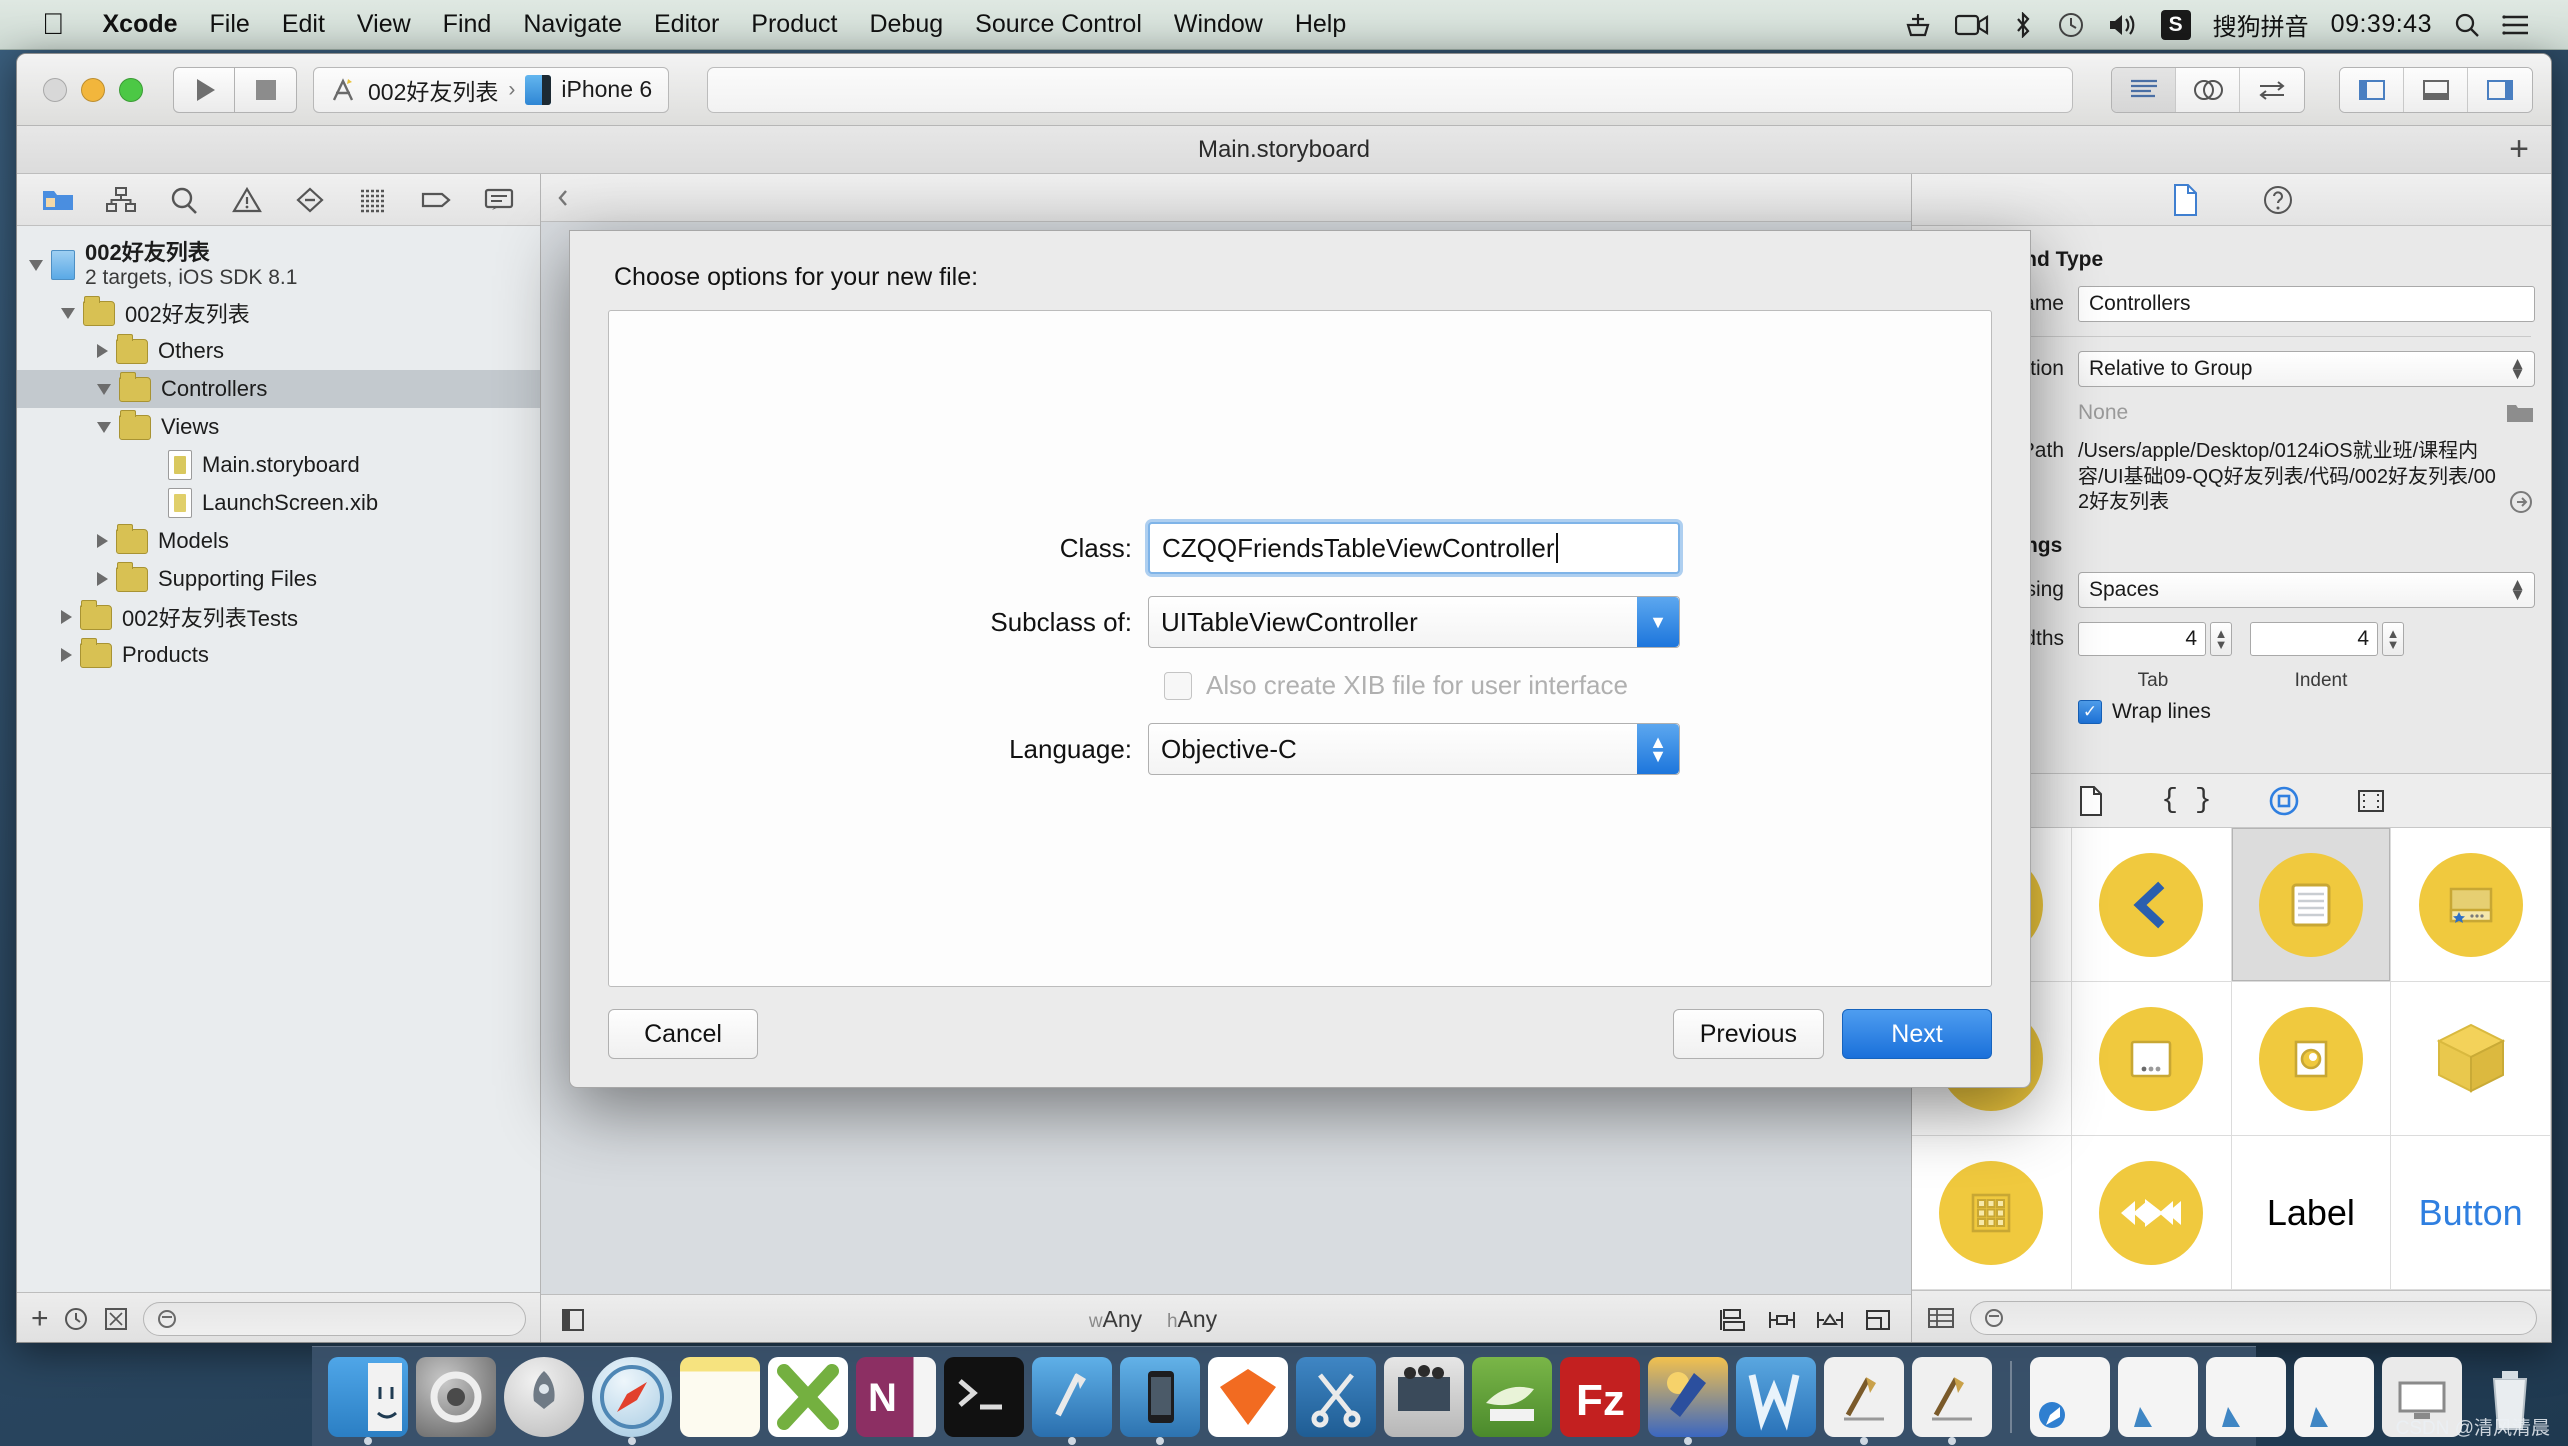 Image resolution: width=2568 pixels, height=1446 pixels. Describe the element at coordinates (1688, 1400) in the screenshot. I see `dock-item-word` at that location.